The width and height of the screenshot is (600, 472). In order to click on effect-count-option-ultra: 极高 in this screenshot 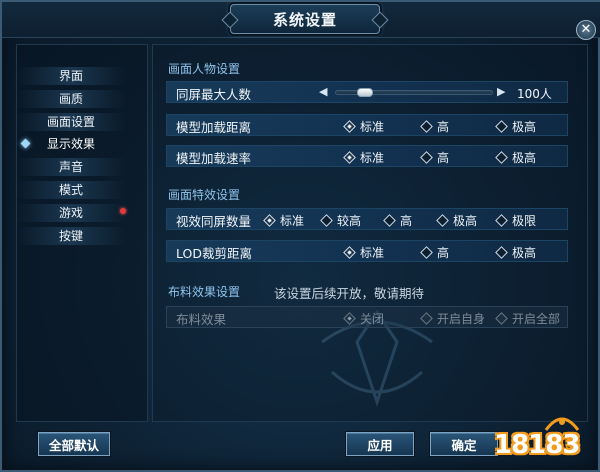, I will do `click(456, 220)`.